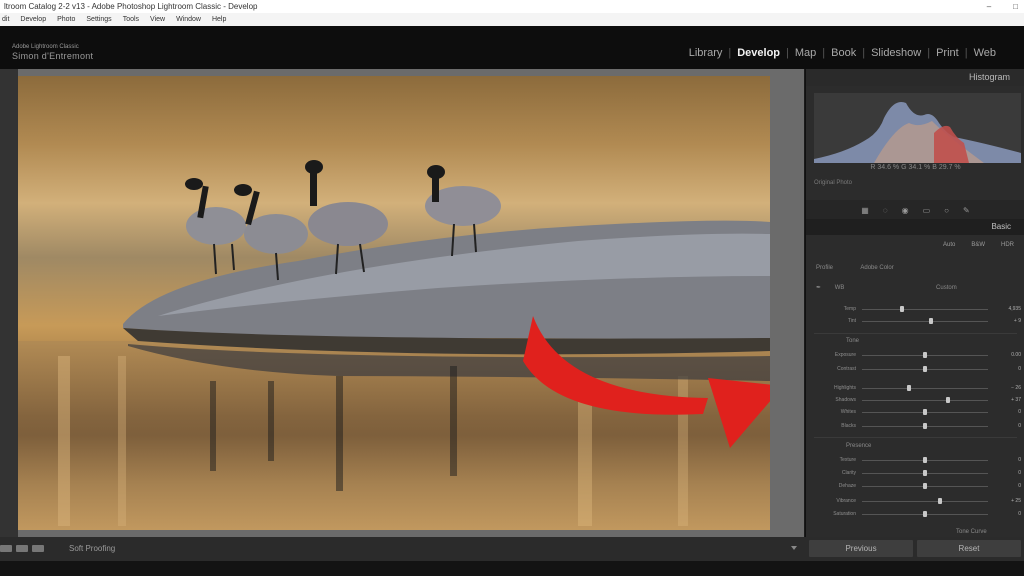 Image resolution: width=1024 pixels, height=576 pixels. What do you see at coordinates (92, 549) in the screenshot?
I see `soft-proofing-toggle: Soft Proofing` at bounding box center [92, 549].